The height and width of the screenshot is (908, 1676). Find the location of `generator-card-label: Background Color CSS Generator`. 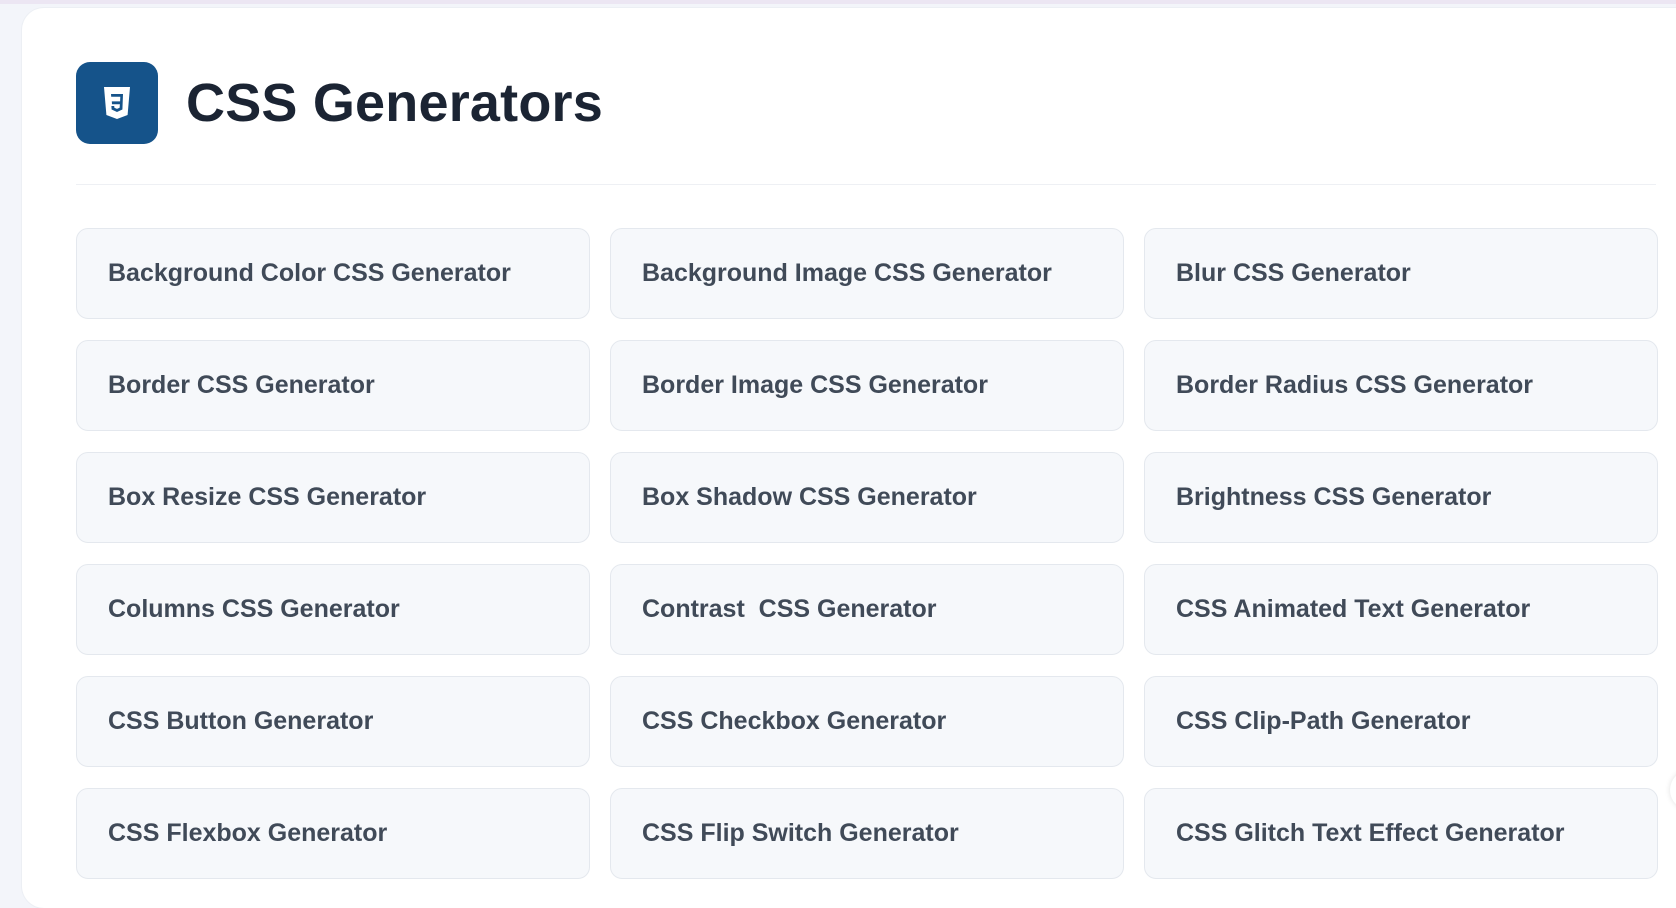

generator-card-label: Background Color CSS Generator is located at coordinates (309, 273).